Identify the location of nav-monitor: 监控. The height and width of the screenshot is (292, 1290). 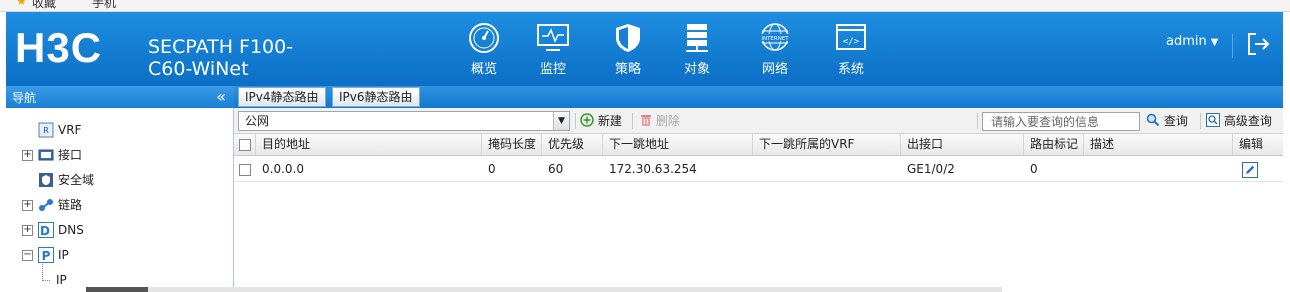
(553, 49).